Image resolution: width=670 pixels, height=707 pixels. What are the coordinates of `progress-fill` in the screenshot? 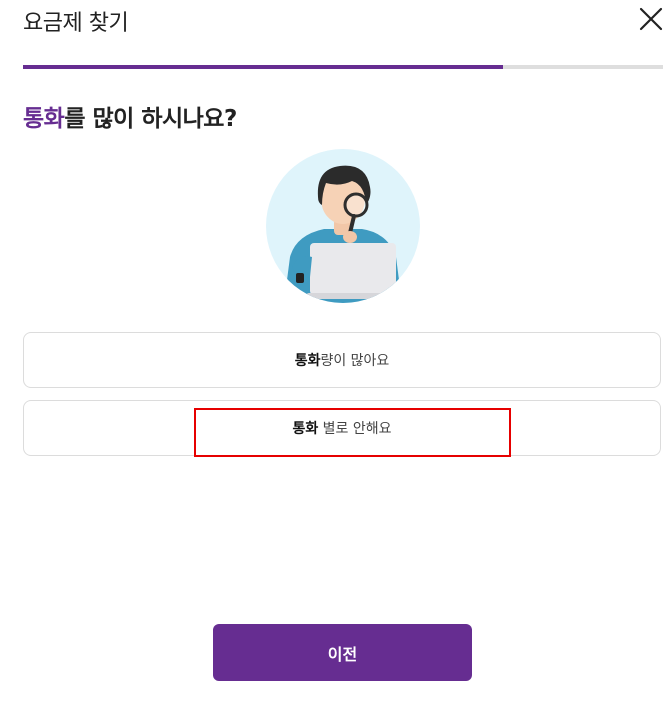 It's located at (263, 67).